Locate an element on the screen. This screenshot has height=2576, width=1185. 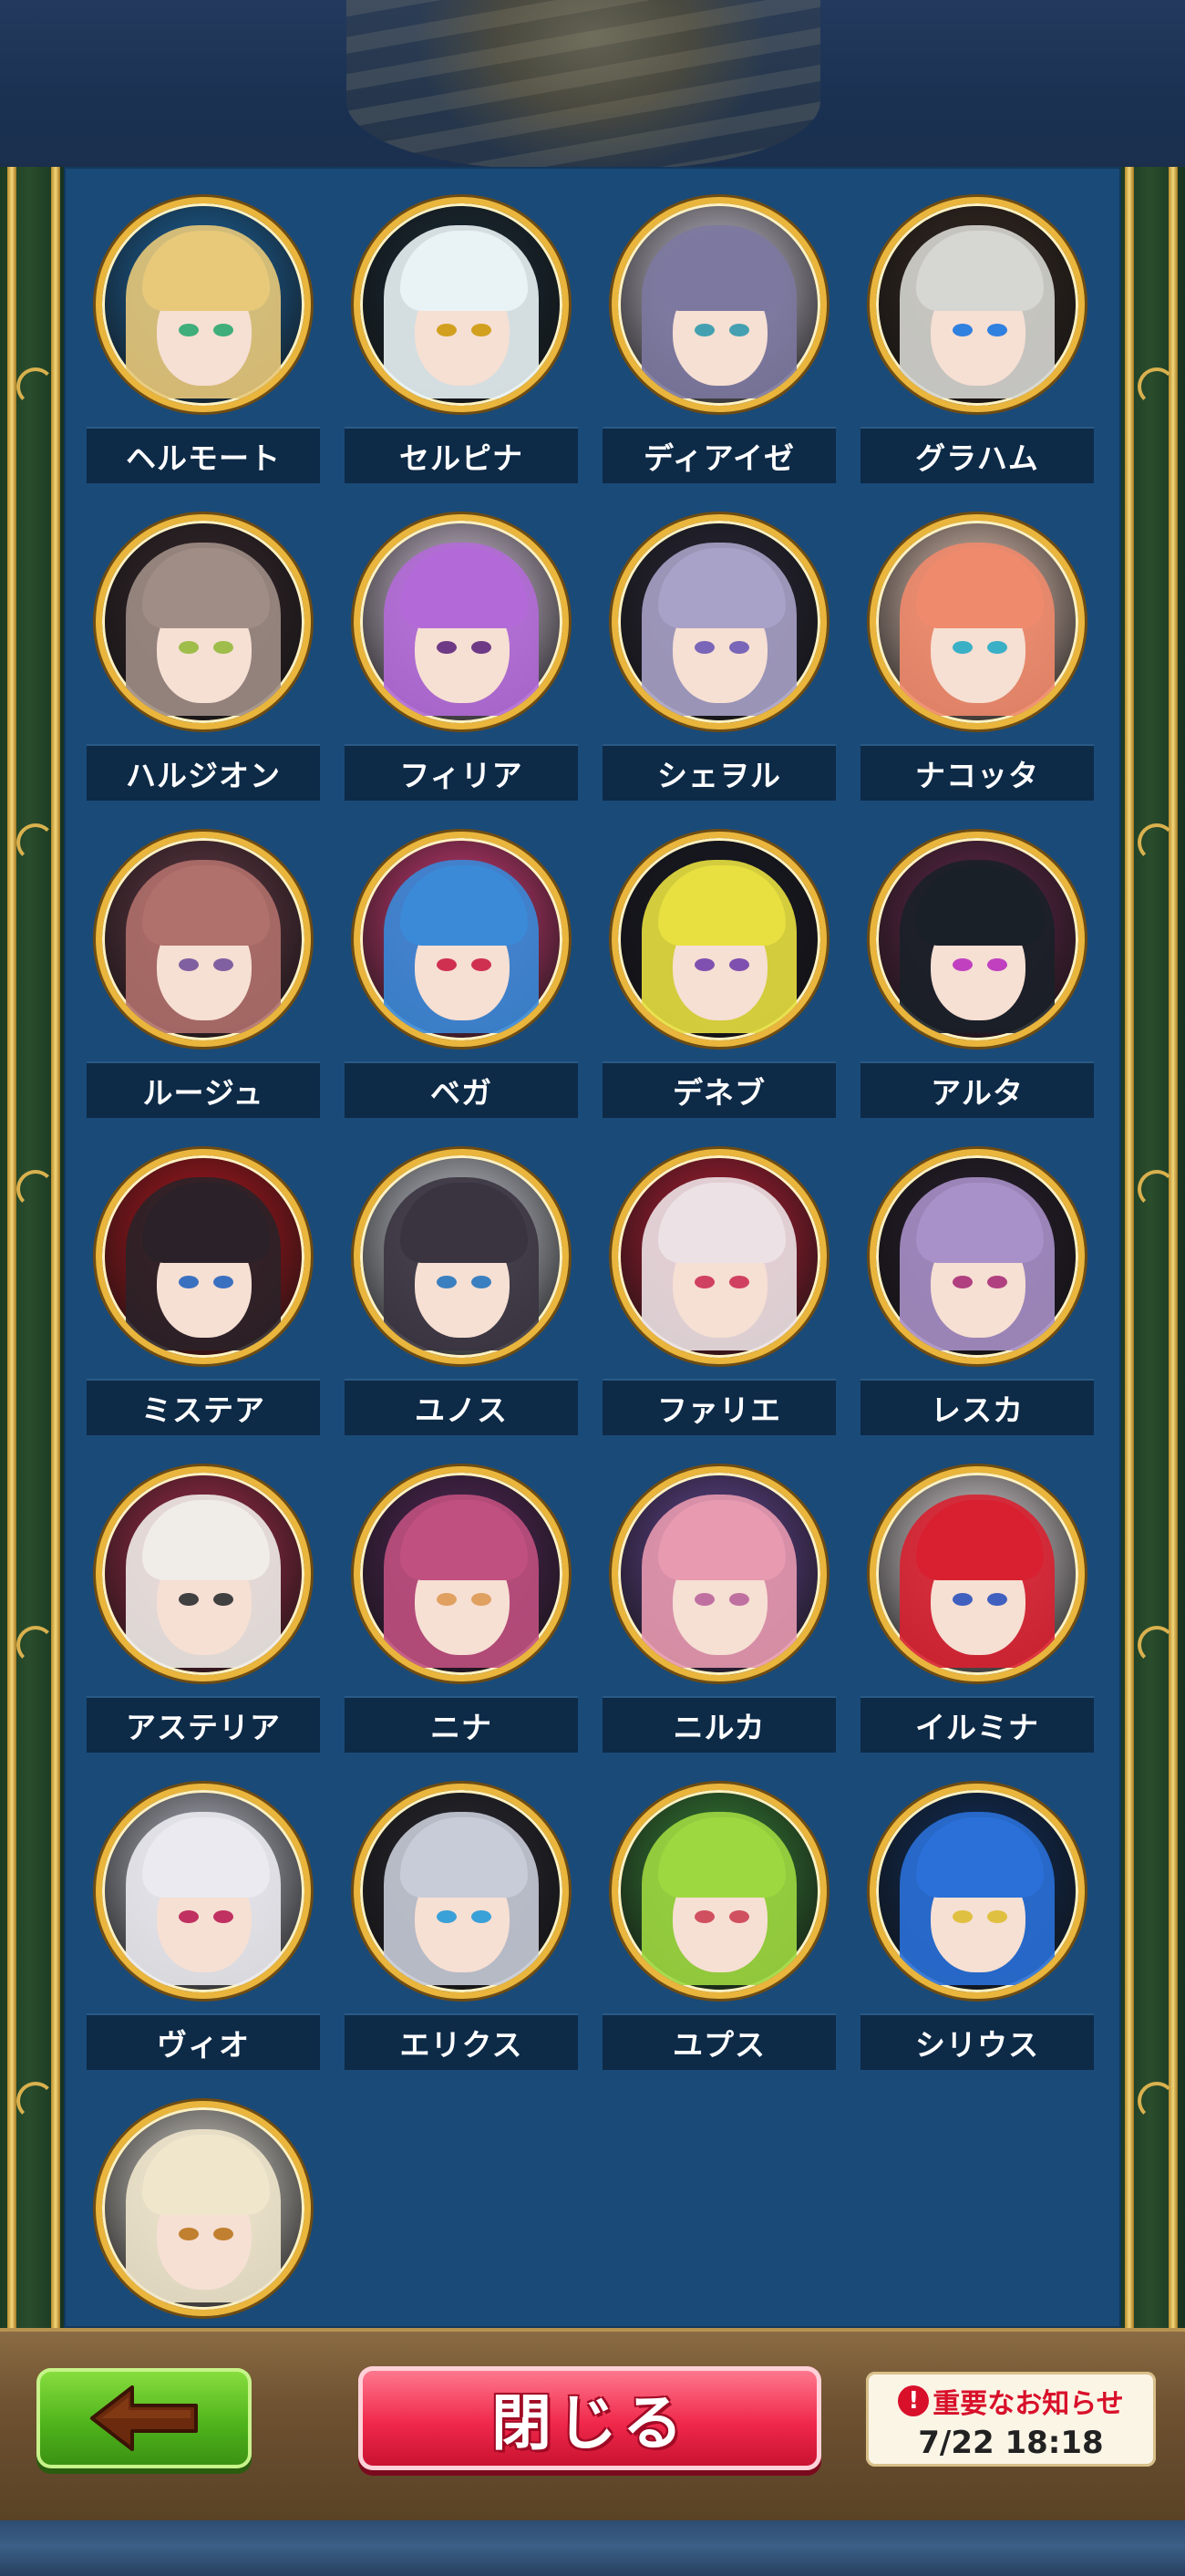
character-card: グラハム is located at coordinates (977, 352).